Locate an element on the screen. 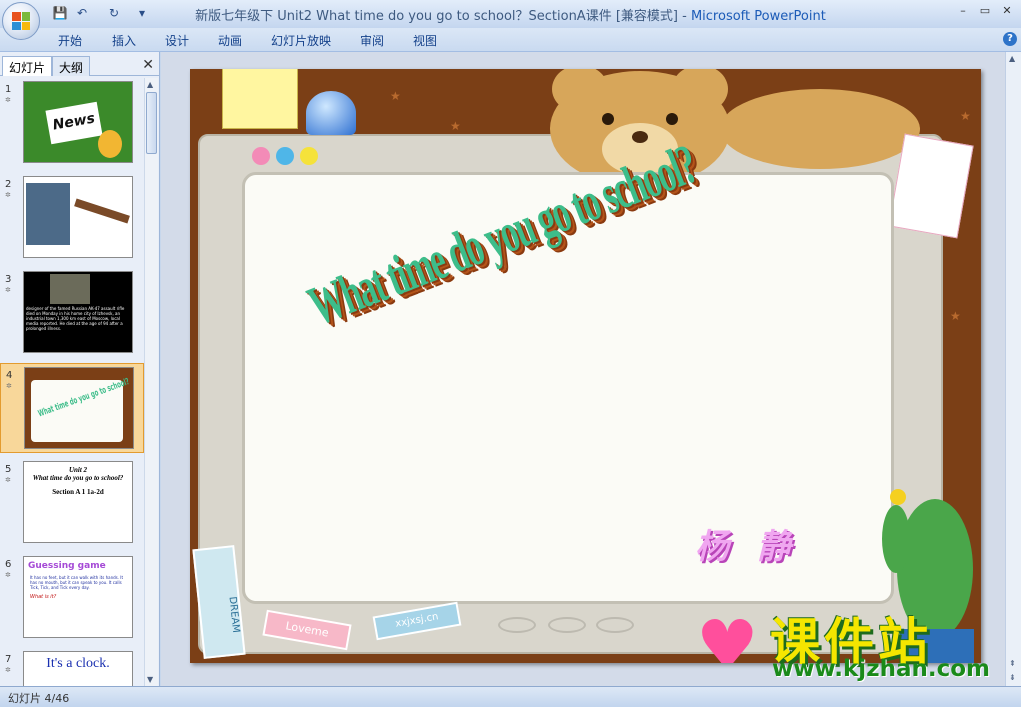 This screenshot has width=1021, height=707. pooh-figure is located at coordinates (110, 144).